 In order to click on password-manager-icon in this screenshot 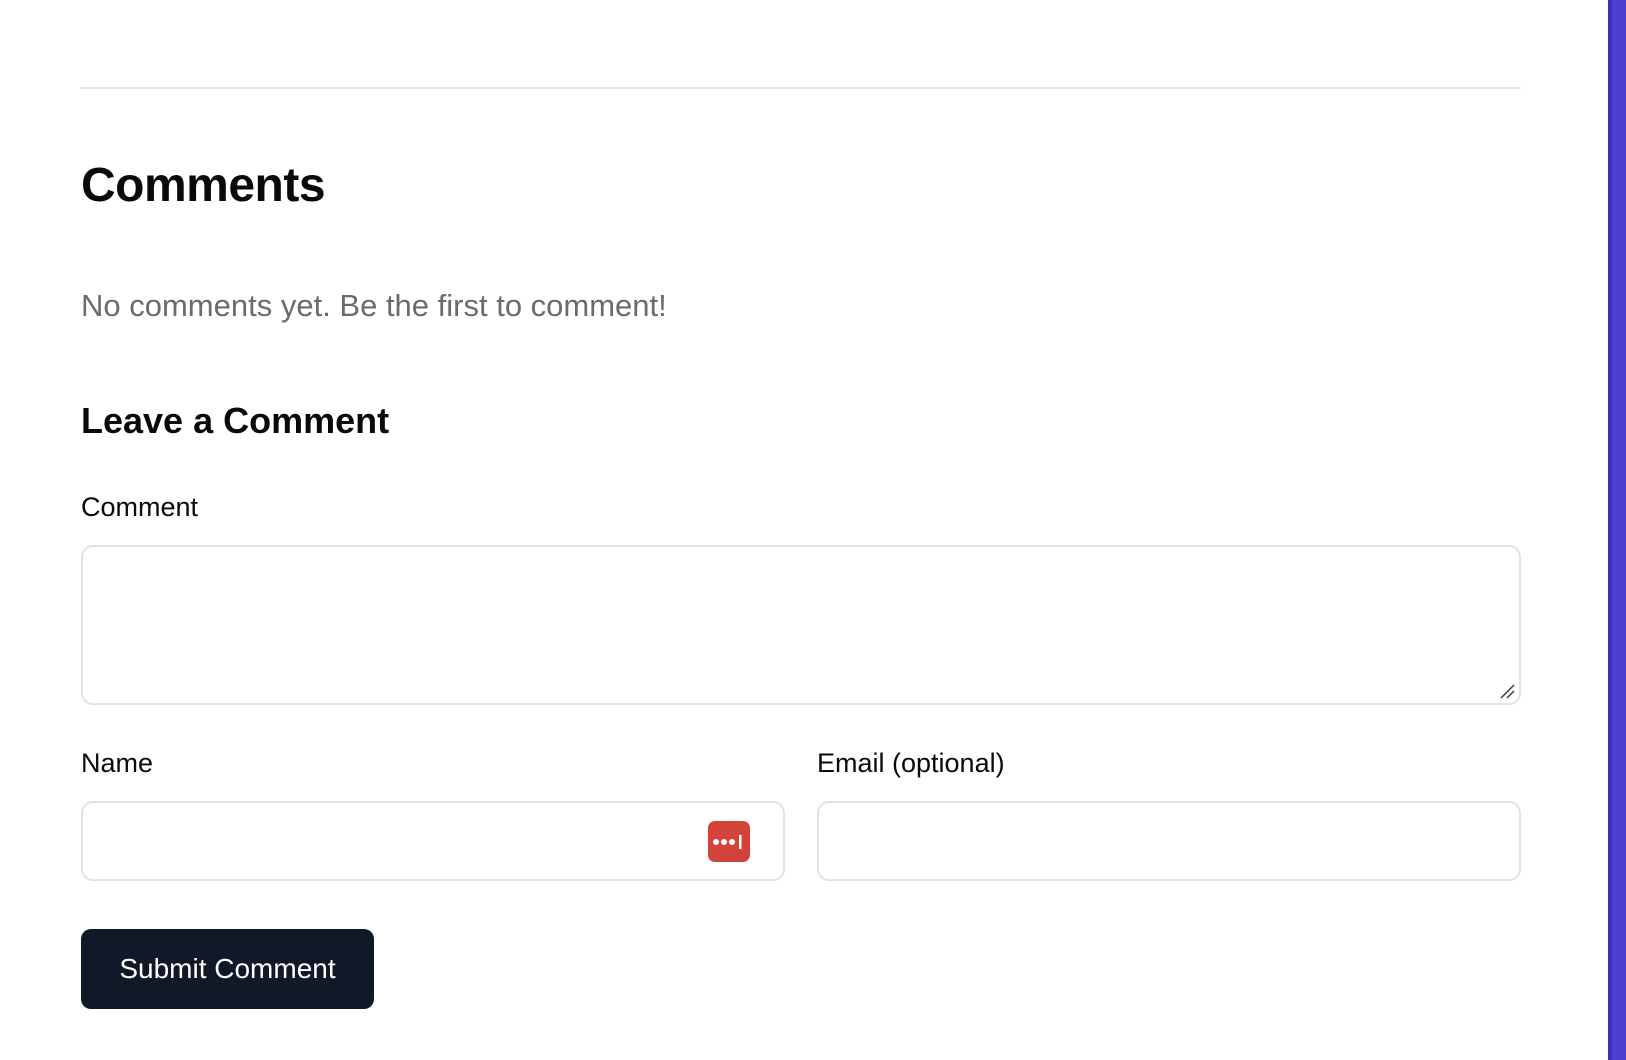, I will do `click(729, 841)`.